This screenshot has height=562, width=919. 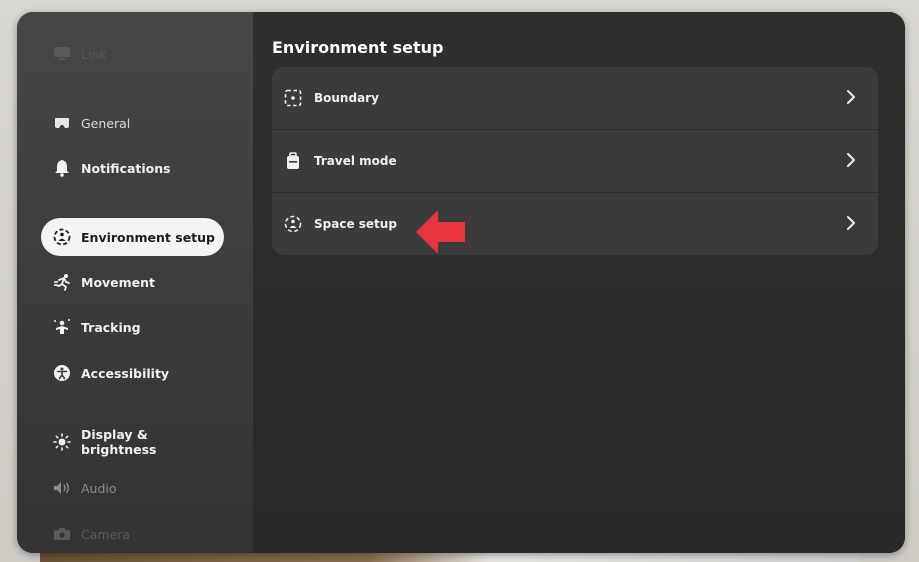 What do you see at coordinates (148, 237) in the screenshot?
I see `sidebar-item-label: Environment setup` at bounding box center [148, 237].